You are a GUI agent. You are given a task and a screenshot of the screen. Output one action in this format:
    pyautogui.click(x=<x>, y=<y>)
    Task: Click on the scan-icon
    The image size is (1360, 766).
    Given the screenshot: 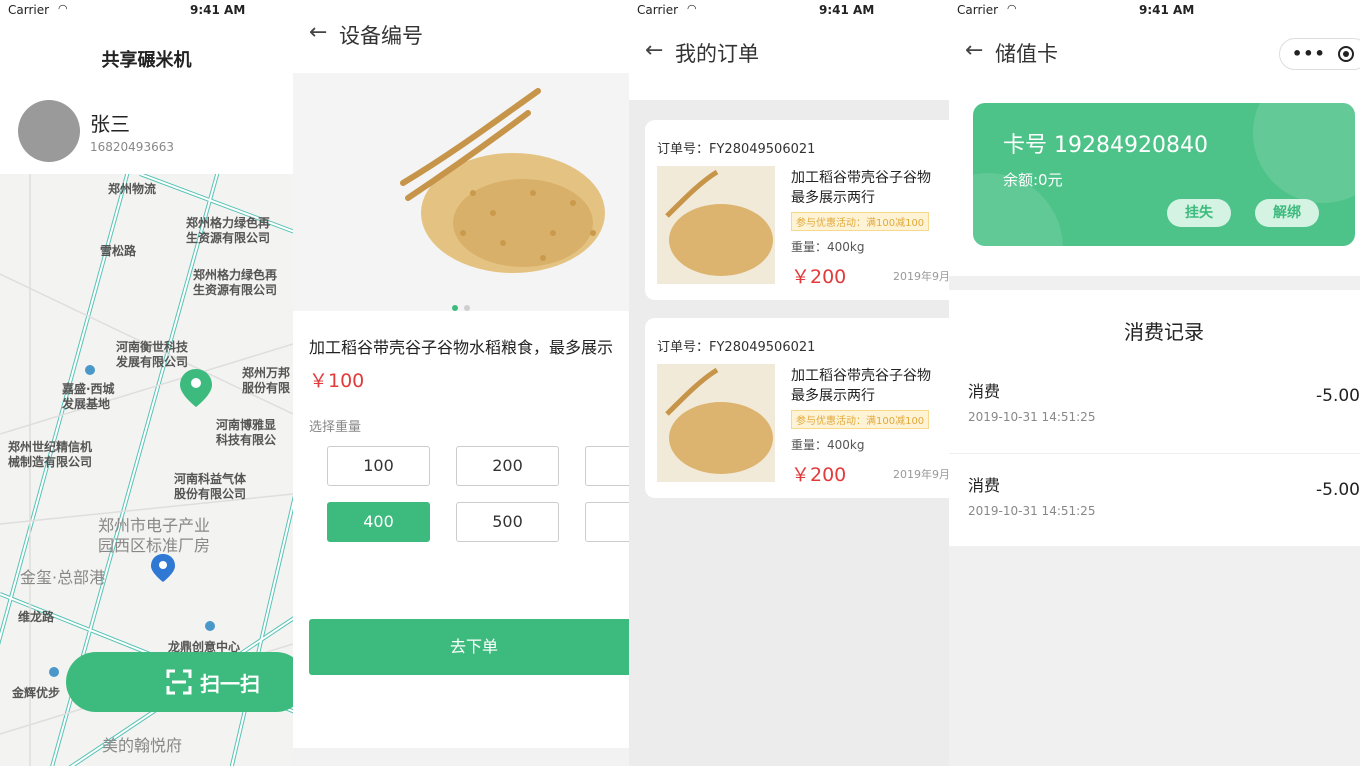 What is the action you would take?
    pyautogui.click(x=179, y=682)
    